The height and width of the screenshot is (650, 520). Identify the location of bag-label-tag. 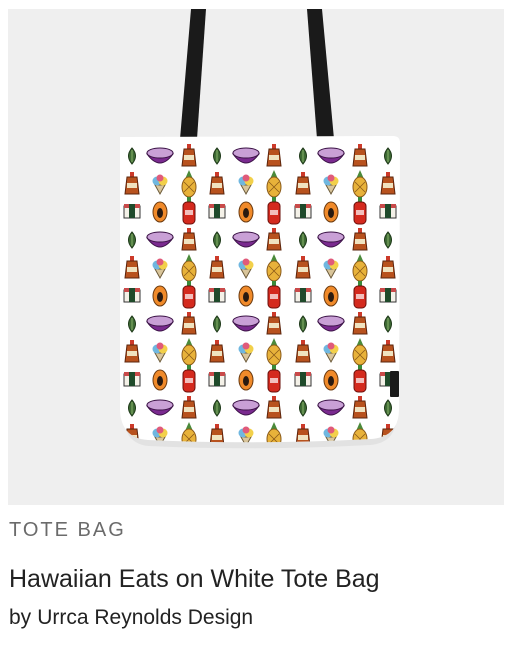
(394, 384).